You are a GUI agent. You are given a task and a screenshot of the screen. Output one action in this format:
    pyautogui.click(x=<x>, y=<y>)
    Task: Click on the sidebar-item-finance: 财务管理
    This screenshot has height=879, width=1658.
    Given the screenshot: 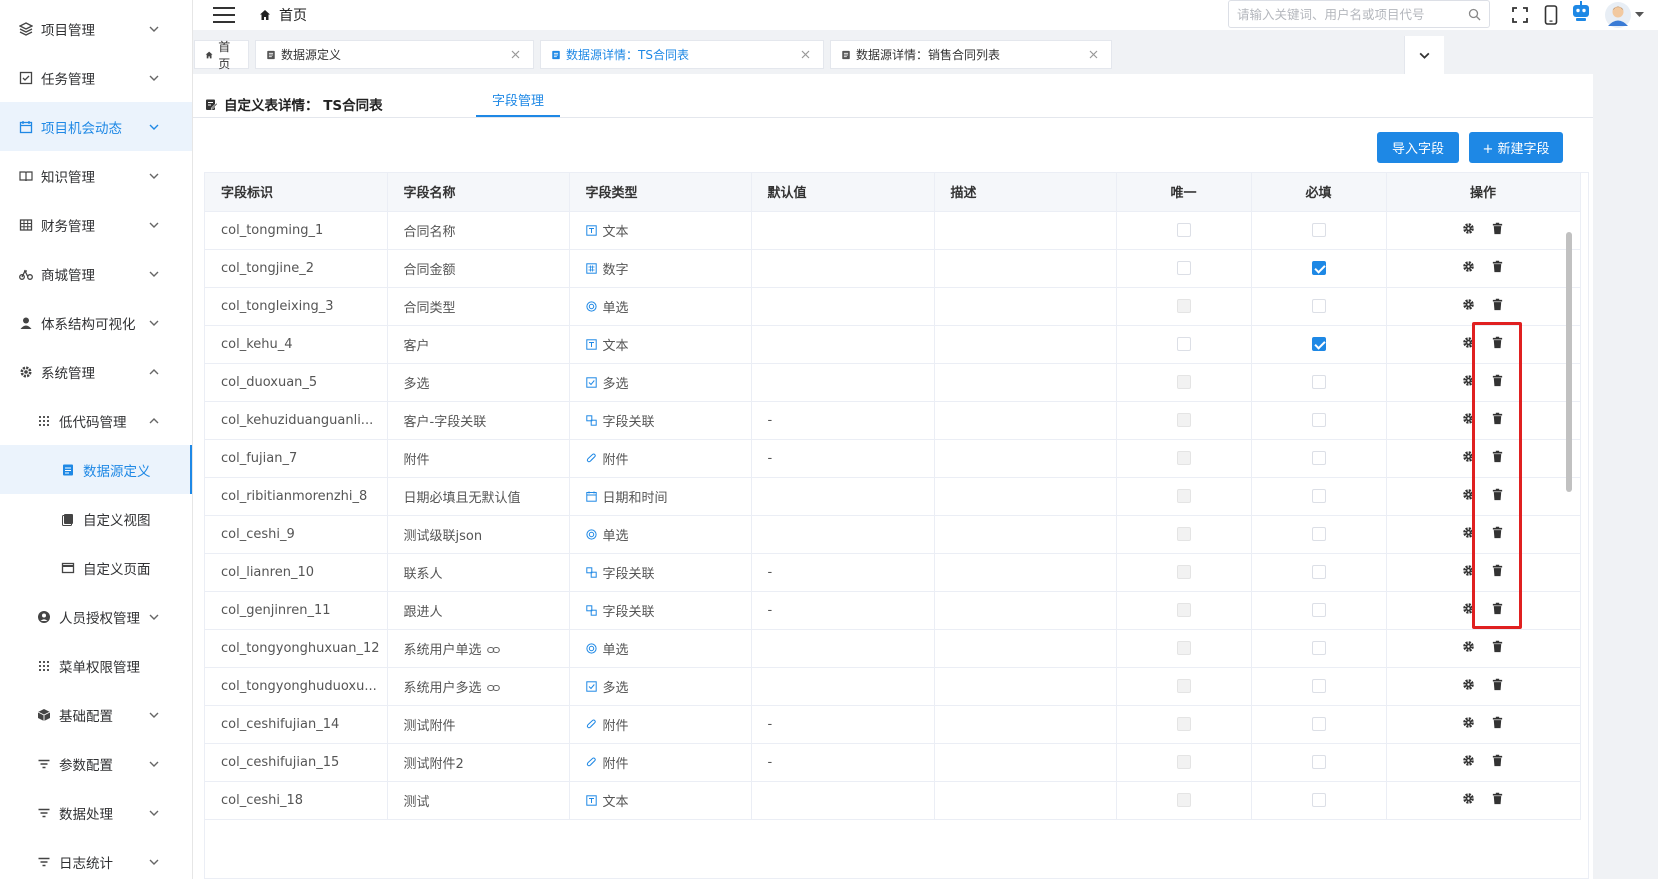 What is the action you would take?
    pyautogui.click(x=96, y=224)
    